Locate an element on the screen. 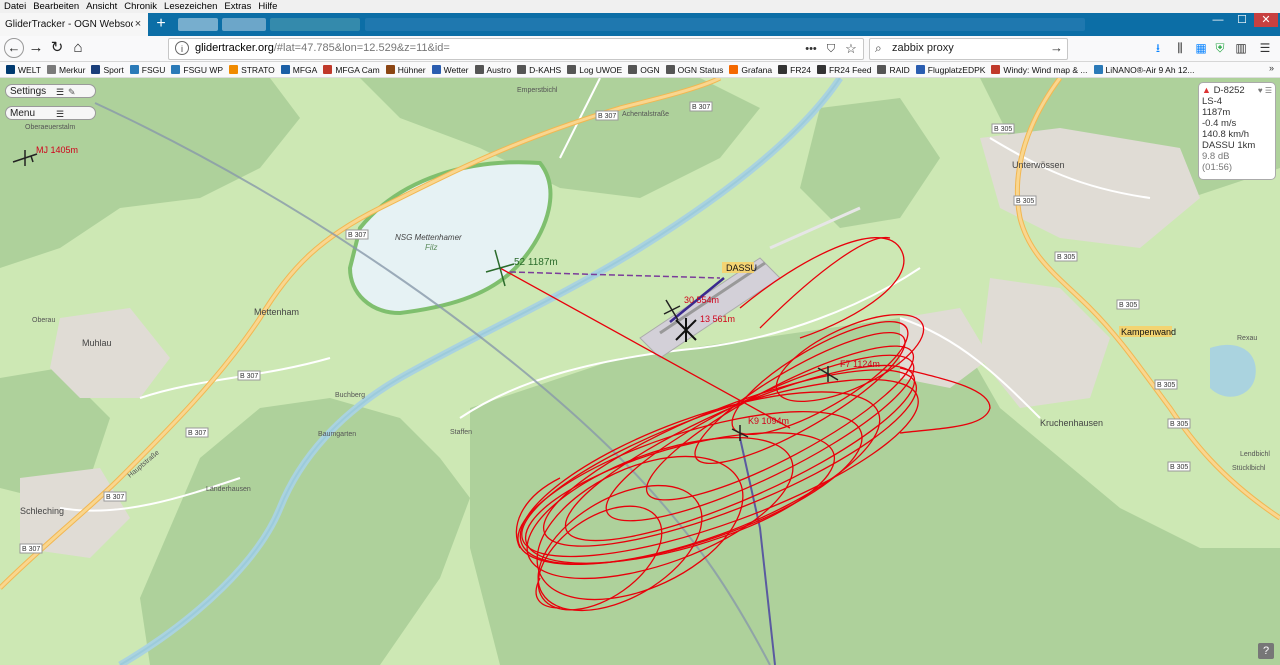 Image resolution: width=1280 pixels, height=665 pixels. settings-button: Settings ☰ ✎ is located at coordinates (50, 91).